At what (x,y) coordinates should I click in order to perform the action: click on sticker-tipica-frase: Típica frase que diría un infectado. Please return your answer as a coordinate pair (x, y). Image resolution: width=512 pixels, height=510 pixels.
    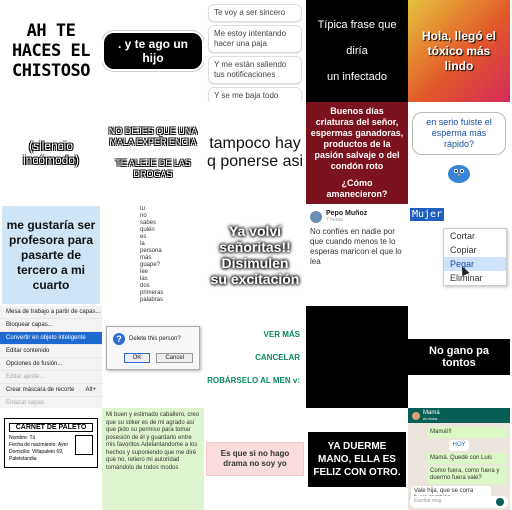
    Looking at the image, I should click on (357, 51).